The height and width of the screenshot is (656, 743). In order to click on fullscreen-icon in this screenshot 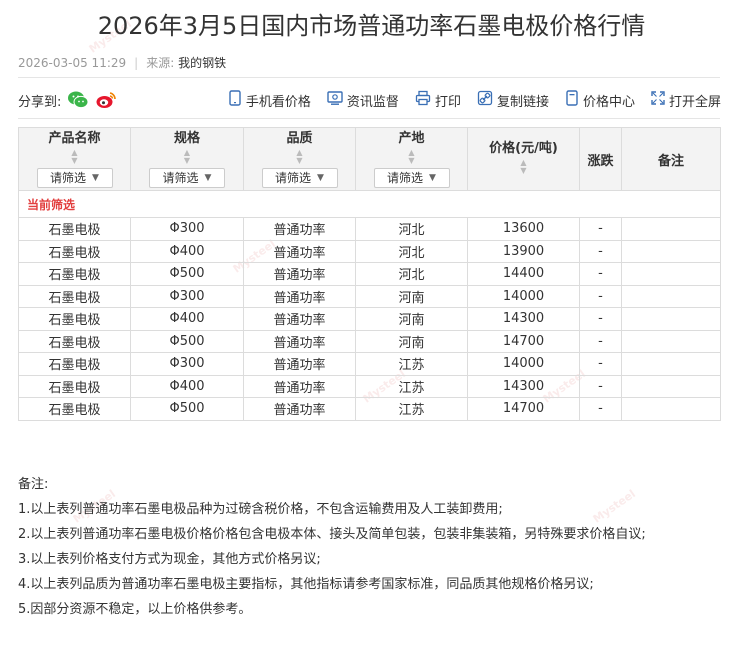, I will do `click(660, 100)`.